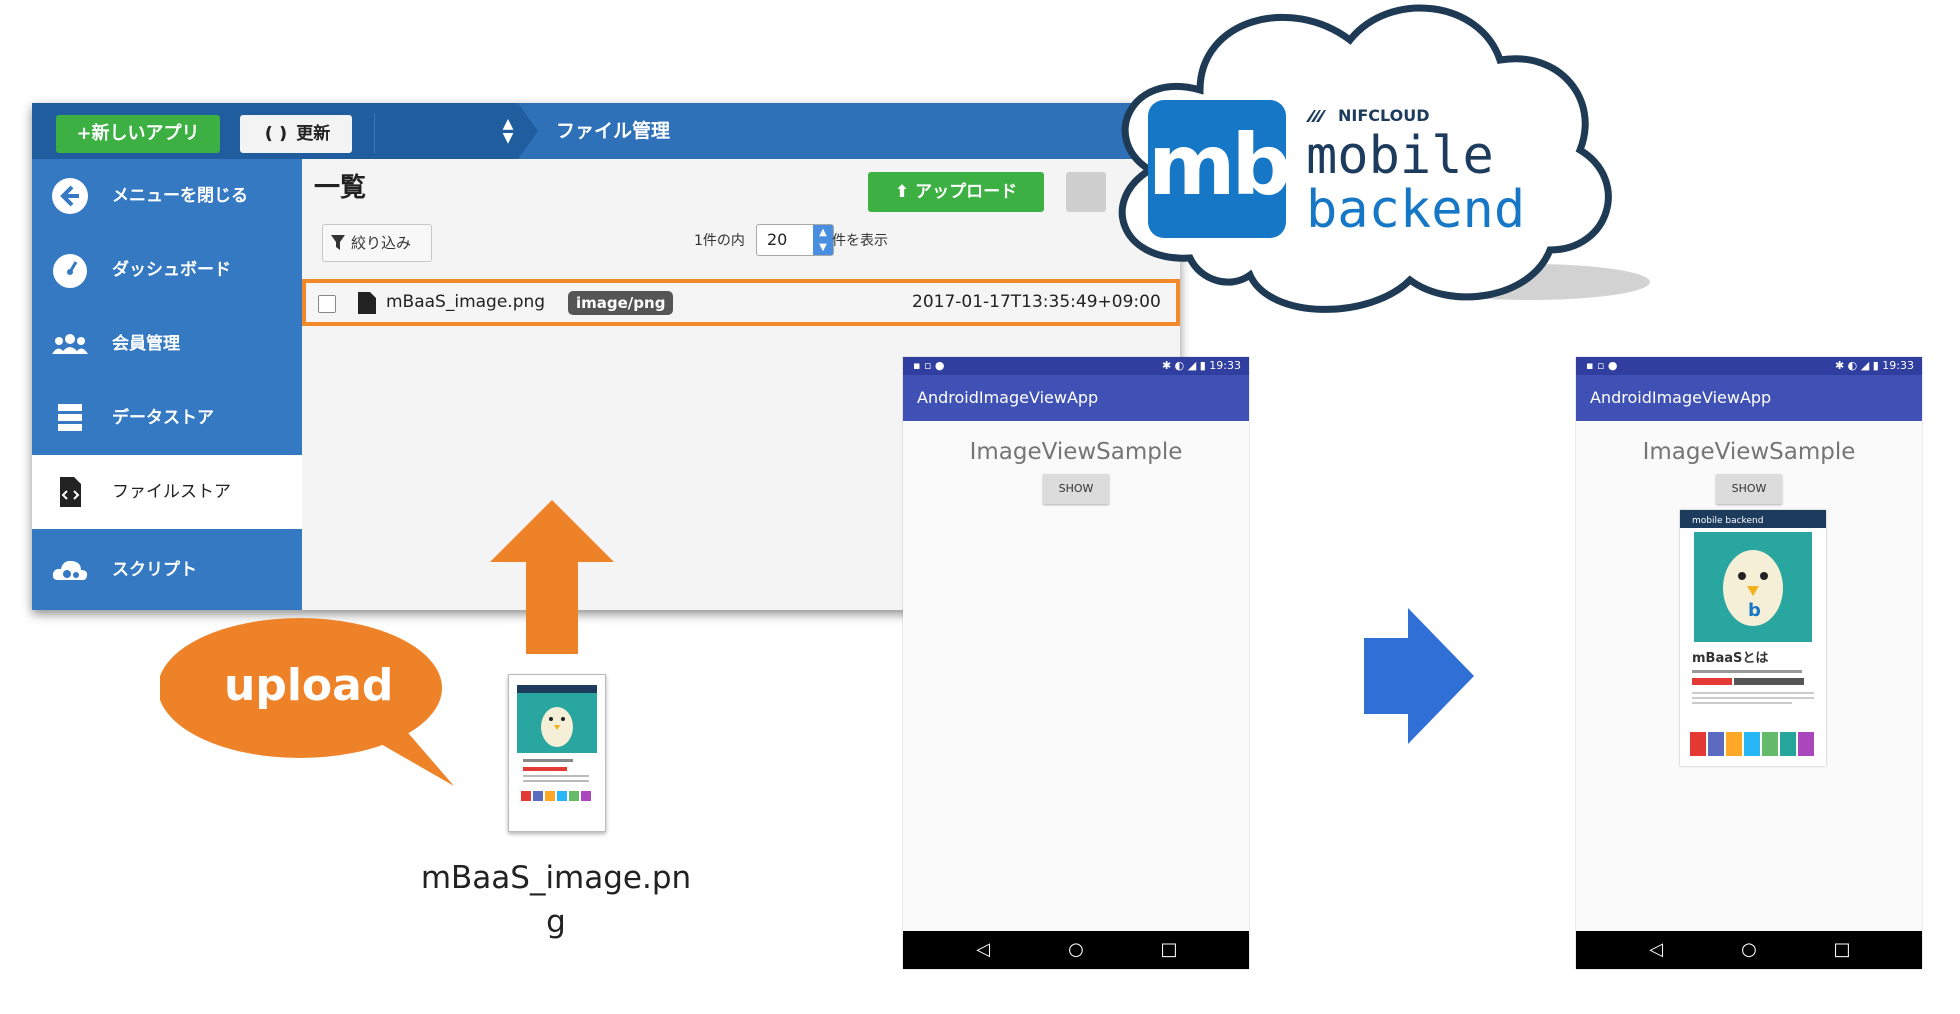  Describe the element at coordinates (340, 188) in the screenshot. I see `list-title: 一覧` at that location.